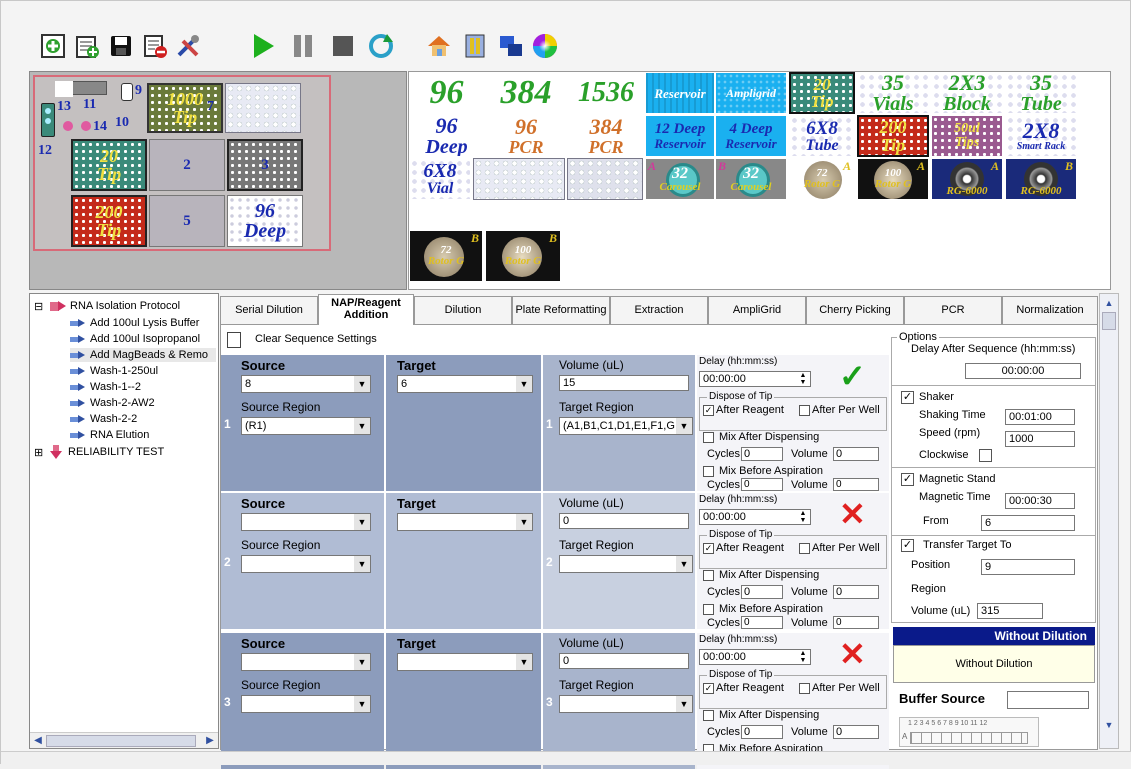 This screenshot has height=769, width=1131. What do you see at coordinates (985, 455) in the screenshot?
I see `clockwise-checkbox` at bounding box center [985, 455].